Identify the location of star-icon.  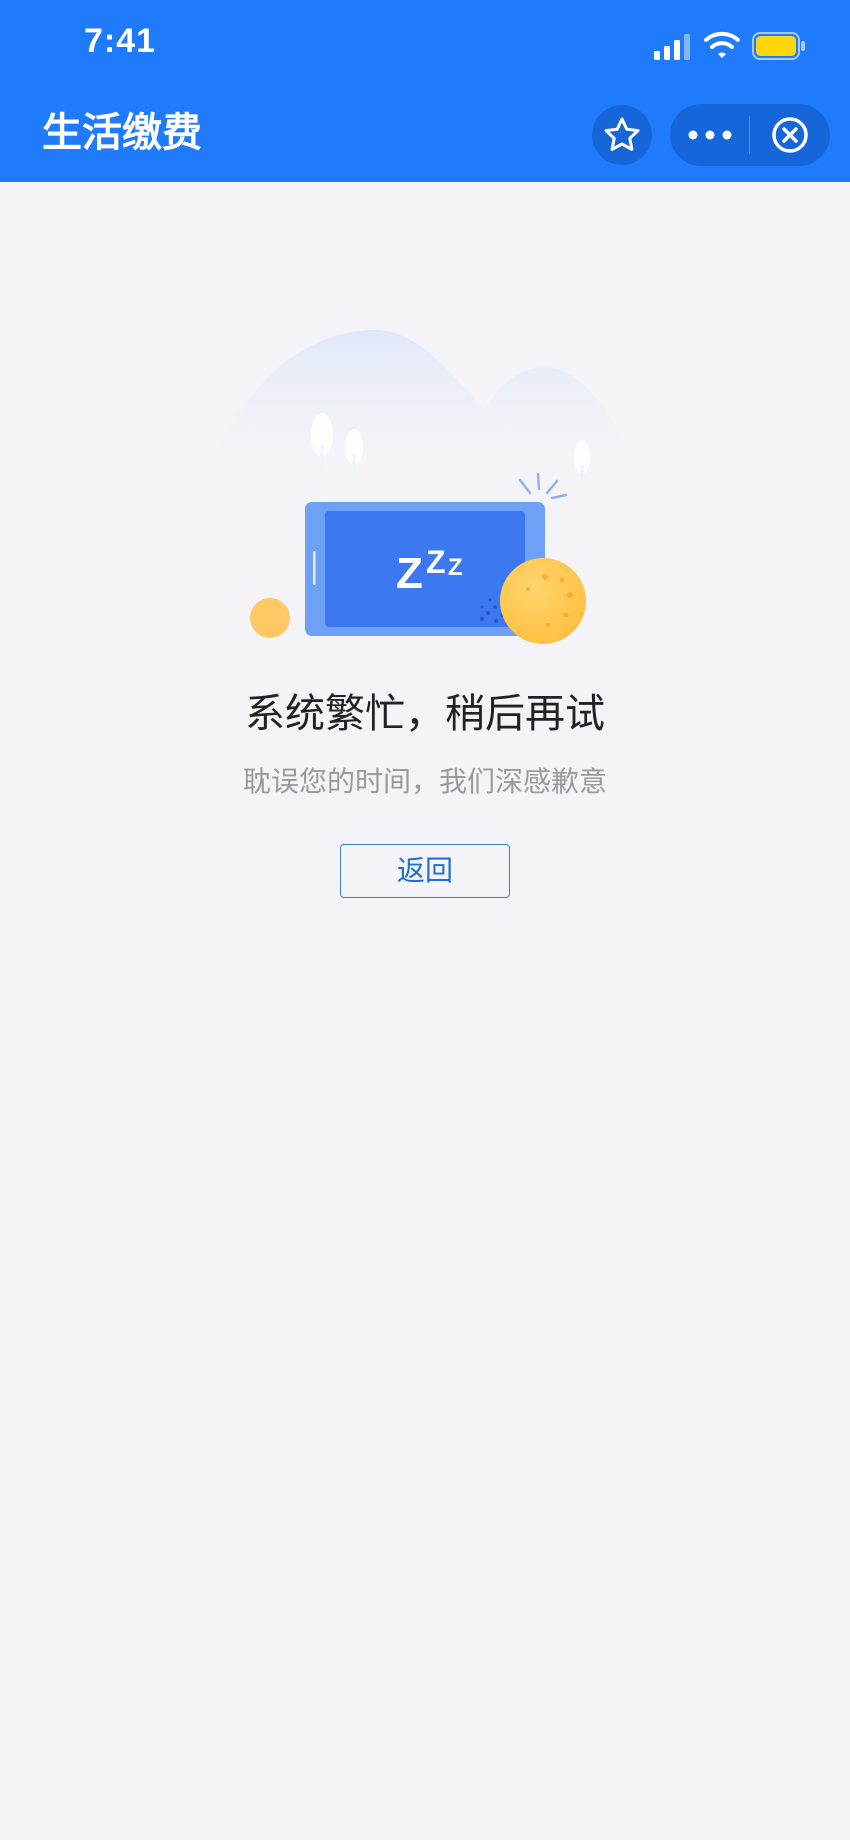
(622, 134).